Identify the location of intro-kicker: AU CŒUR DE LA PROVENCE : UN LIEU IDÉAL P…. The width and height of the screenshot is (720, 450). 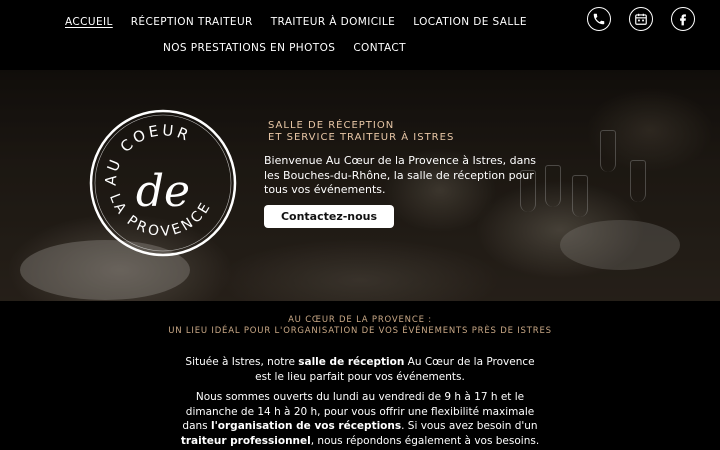
(360, 325).